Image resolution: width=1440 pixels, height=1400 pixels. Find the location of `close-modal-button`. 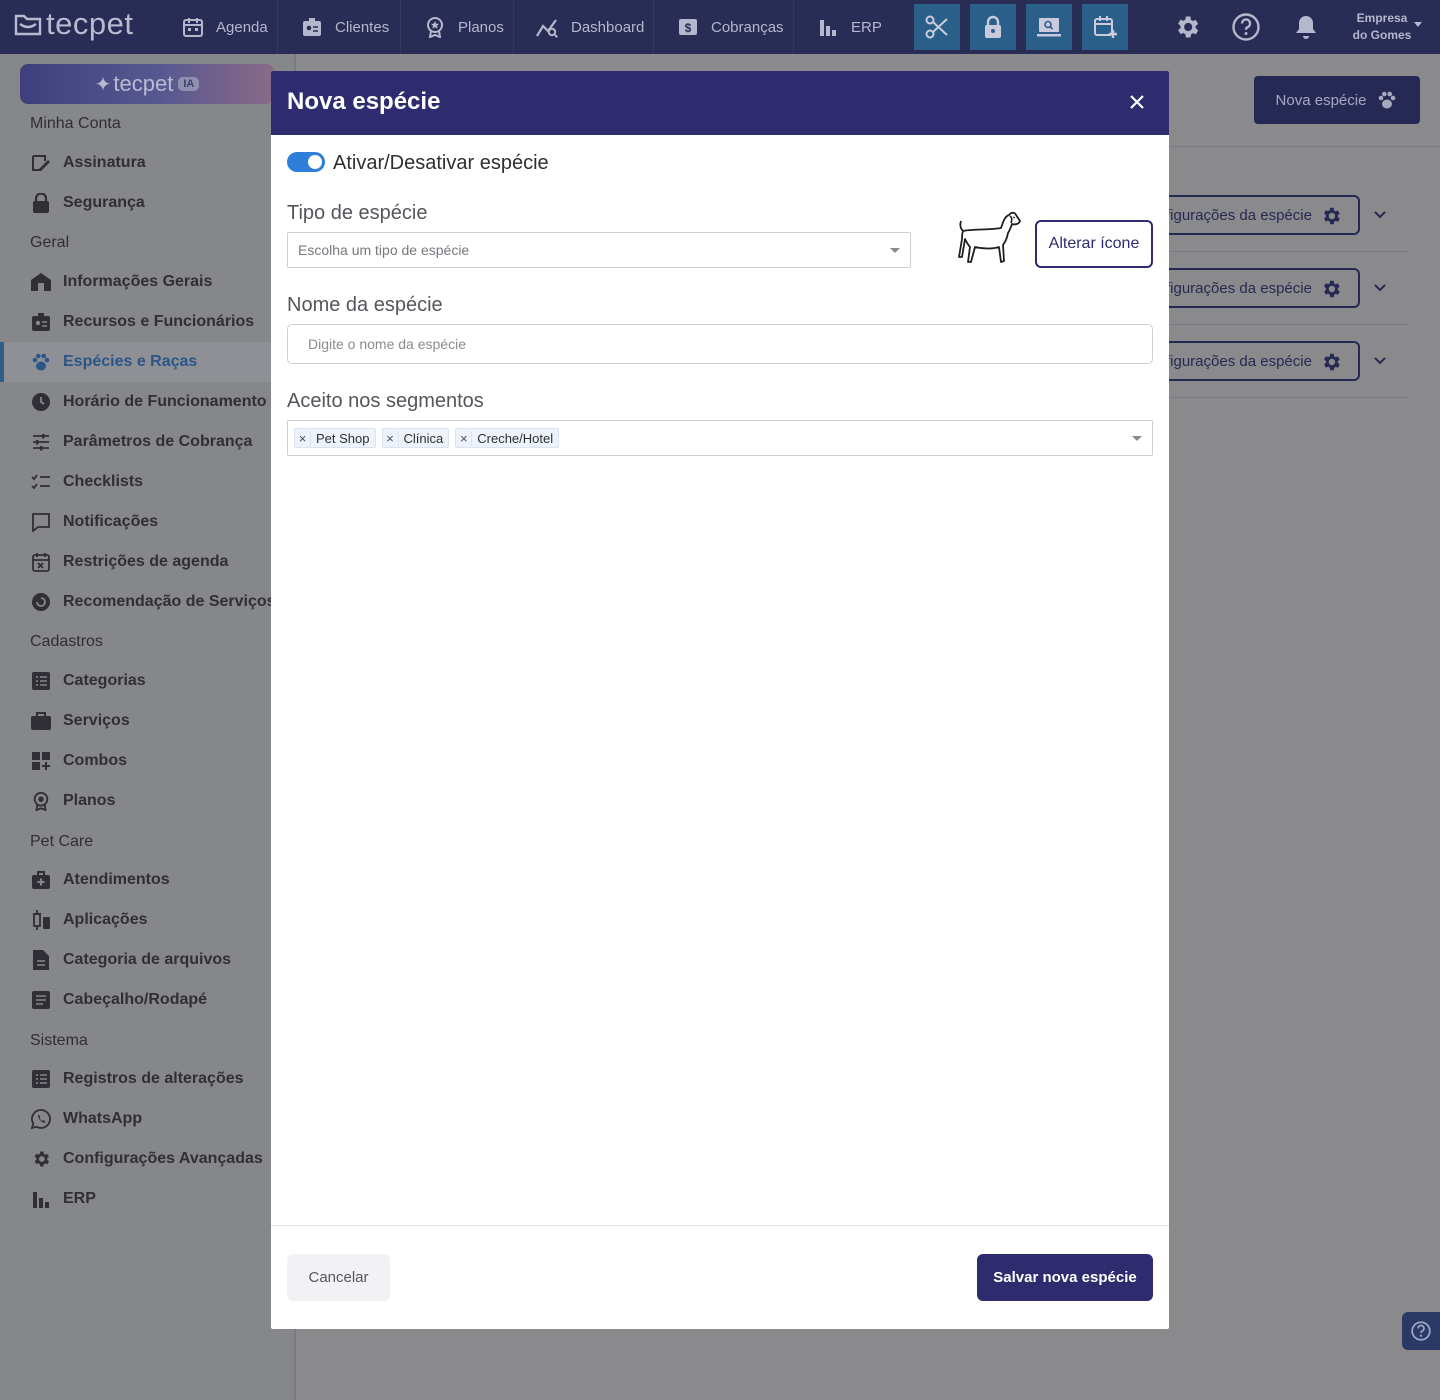

close-modal-button is located at coordinates (1137, 102).